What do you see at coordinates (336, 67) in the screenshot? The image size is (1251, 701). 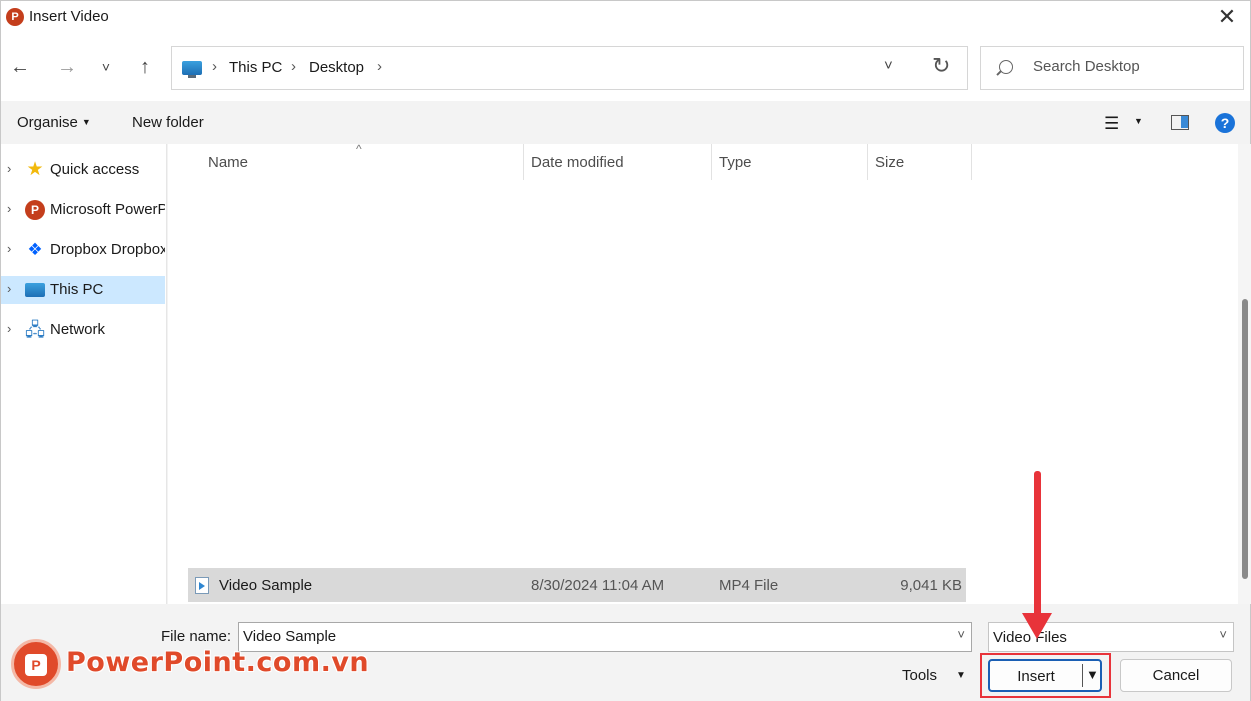 I see `breadcrumb-desktop: Desktop` at bounding box center [336, 67].